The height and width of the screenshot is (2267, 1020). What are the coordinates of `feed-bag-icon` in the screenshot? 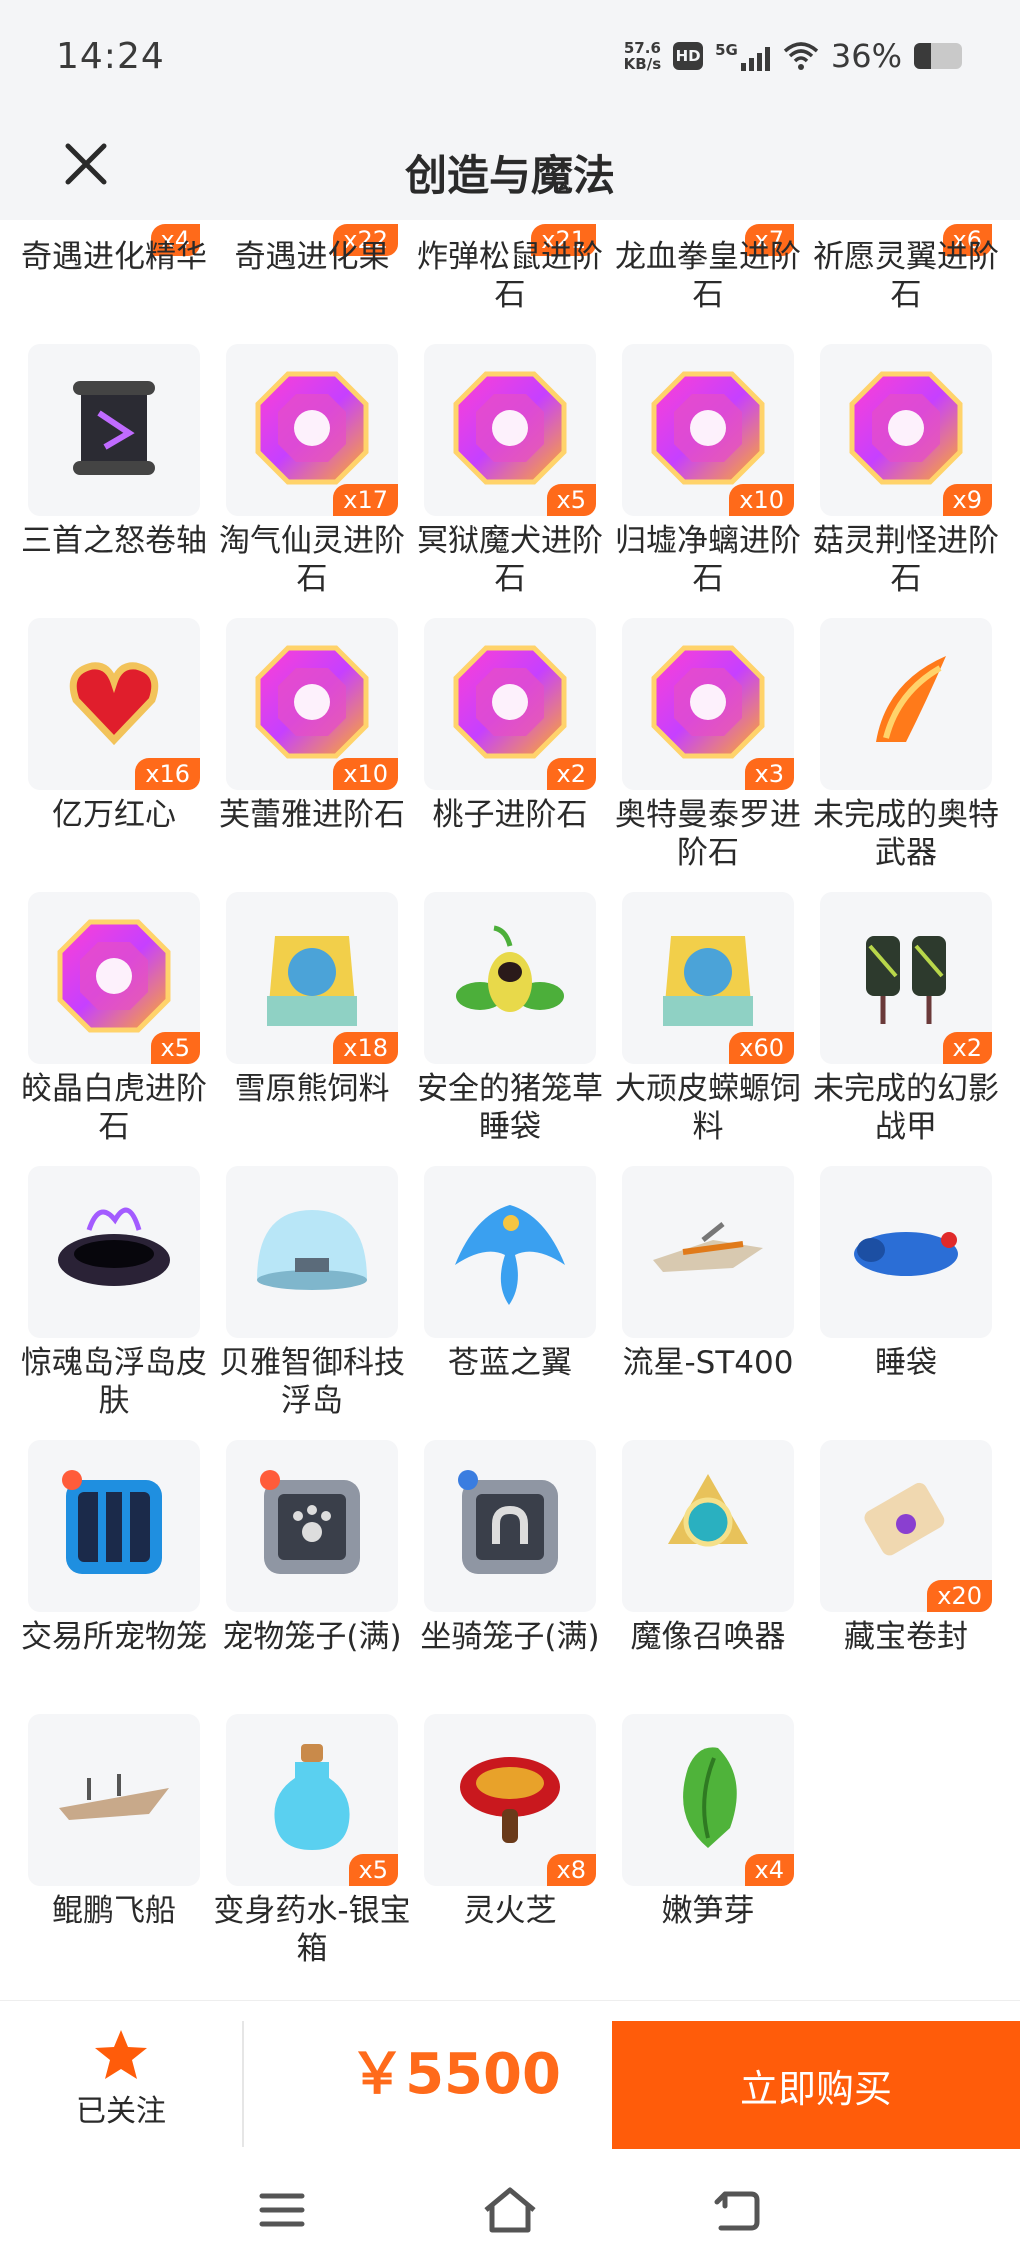 It's located at (708, 978).